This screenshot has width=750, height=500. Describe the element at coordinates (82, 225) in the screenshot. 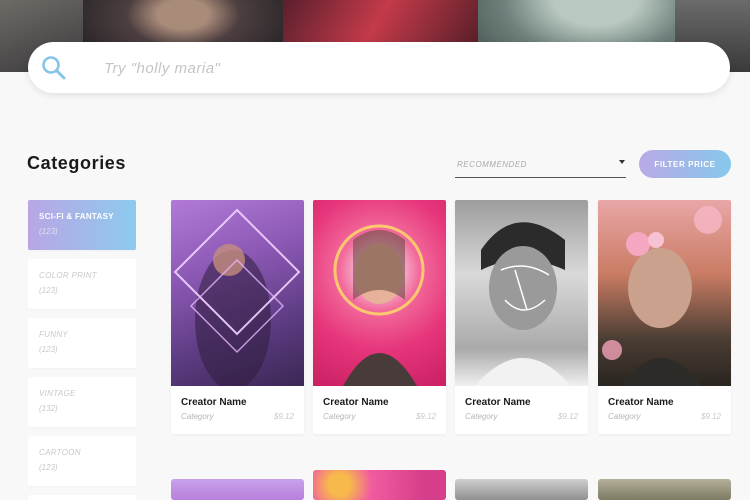

I see `category-item-sci-fi-fantasy: SCI-FI & FANTASY (123)` at that location.